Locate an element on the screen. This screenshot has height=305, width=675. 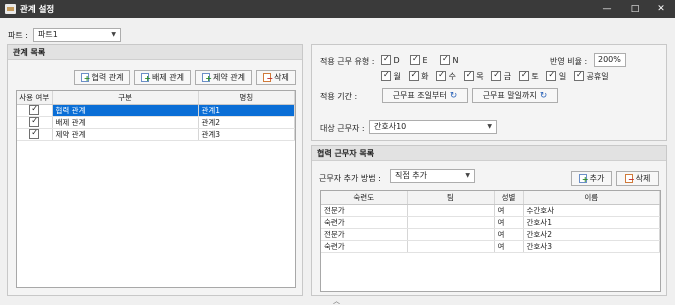
table-row: 숙련가 여 간호사3 is located at coordinates (490, 246).